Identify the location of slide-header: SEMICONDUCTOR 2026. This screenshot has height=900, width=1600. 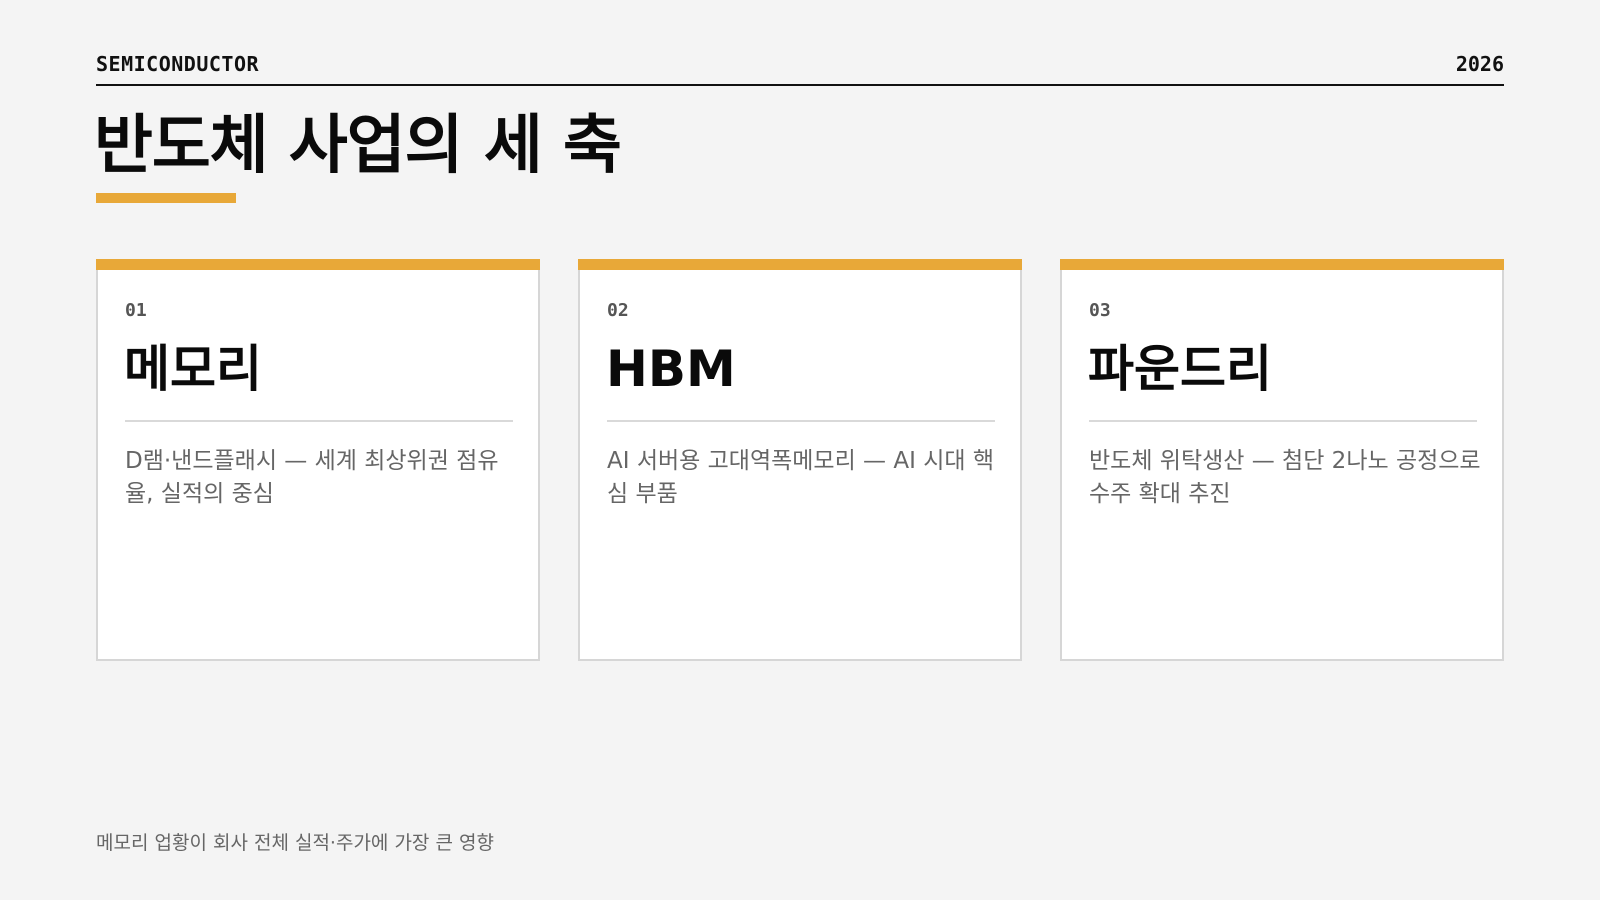
(800, 68).